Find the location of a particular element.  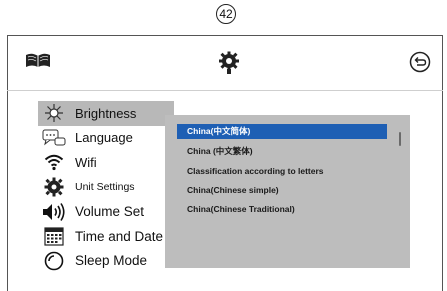

language-option: China(中文简体) is located at coordinates (282, 131).